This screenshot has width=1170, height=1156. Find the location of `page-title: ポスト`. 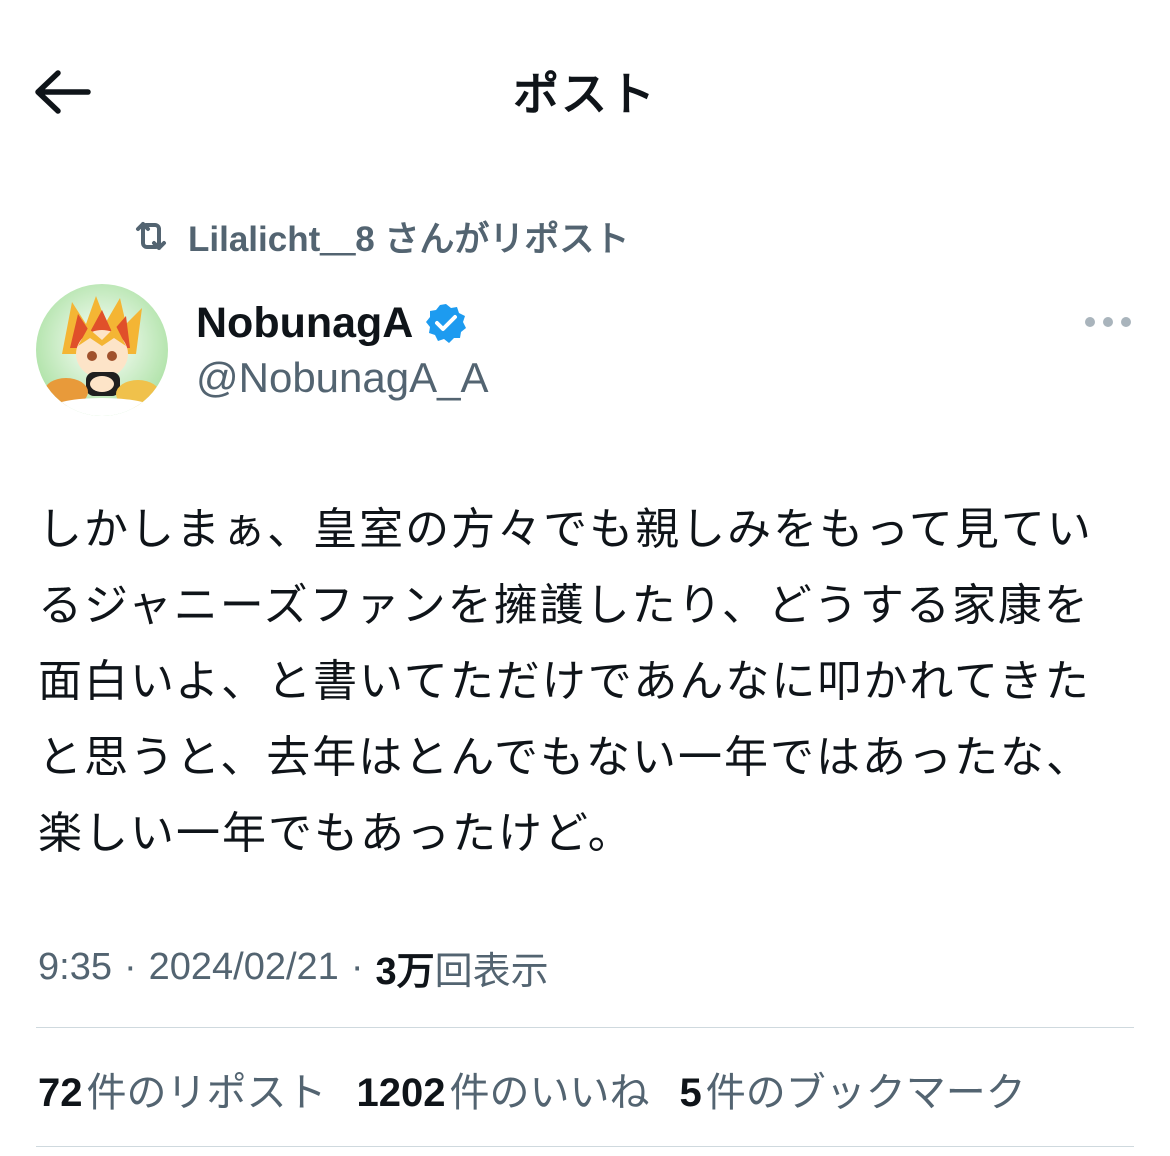

page-title: ポスト is located at coordinates (585, 94).